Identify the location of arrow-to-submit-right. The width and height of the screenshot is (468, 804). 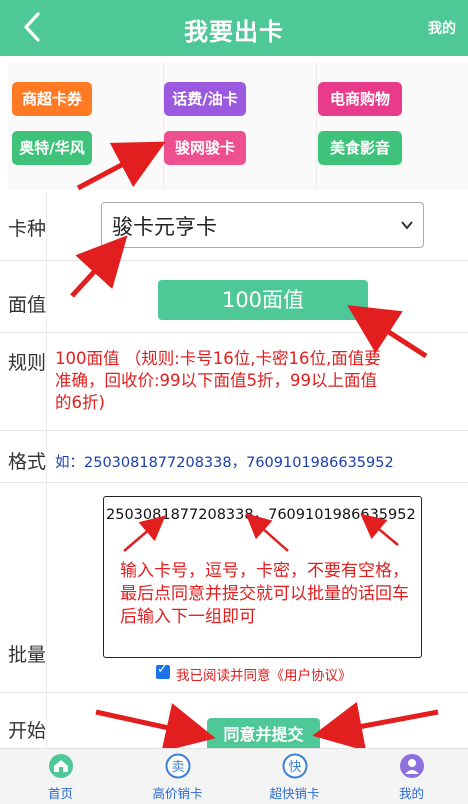
(375, 726).